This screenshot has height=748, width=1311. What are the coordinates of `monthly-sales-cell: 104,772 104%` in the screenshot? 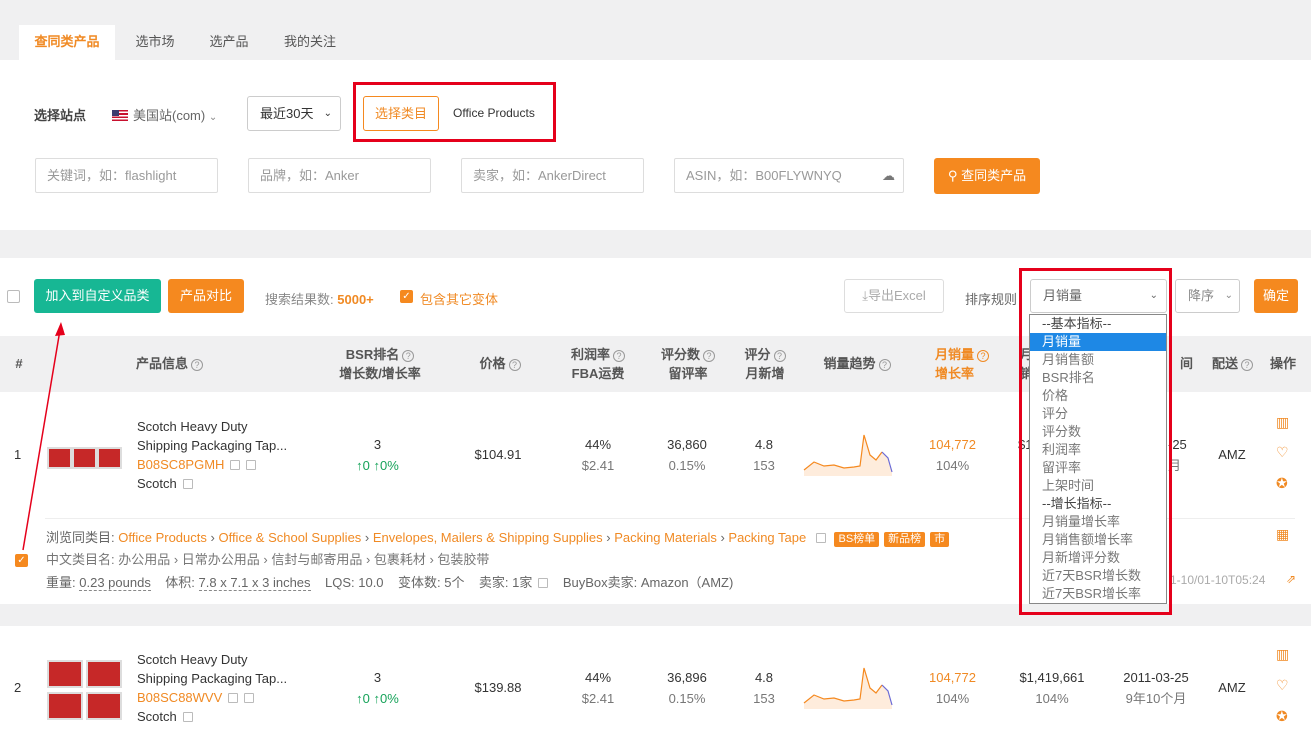 It's located at (952, 688).